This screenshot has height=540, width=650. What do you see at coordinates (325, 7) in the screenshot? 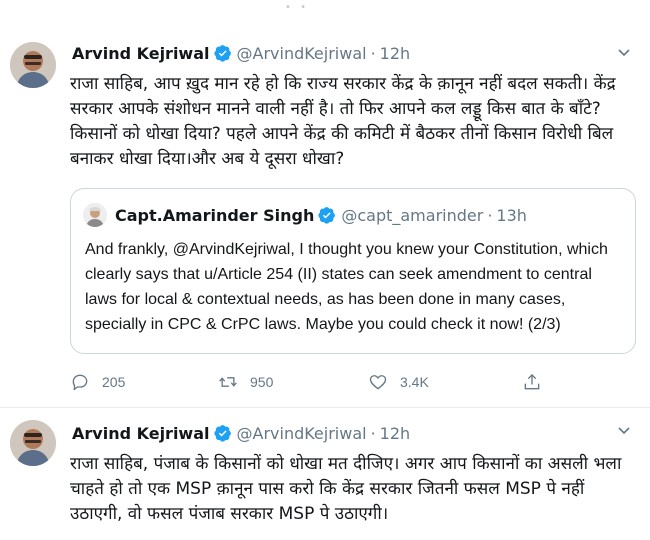
I see `previous-tweet-edge: • •` at bounding box center [325, 7].